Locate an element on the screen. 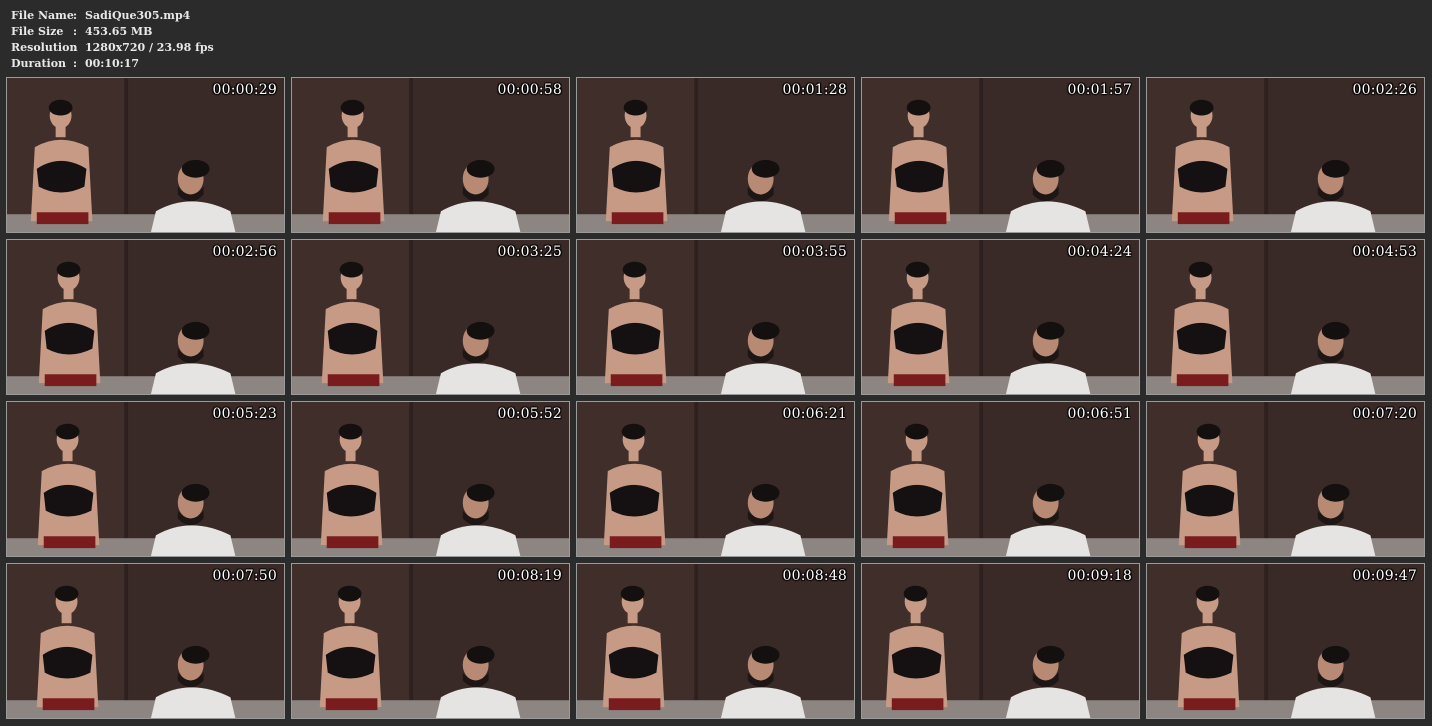 The image size is (1432, 726). timestamp-label: 00:00:29 is located at coordinates (244, 90).